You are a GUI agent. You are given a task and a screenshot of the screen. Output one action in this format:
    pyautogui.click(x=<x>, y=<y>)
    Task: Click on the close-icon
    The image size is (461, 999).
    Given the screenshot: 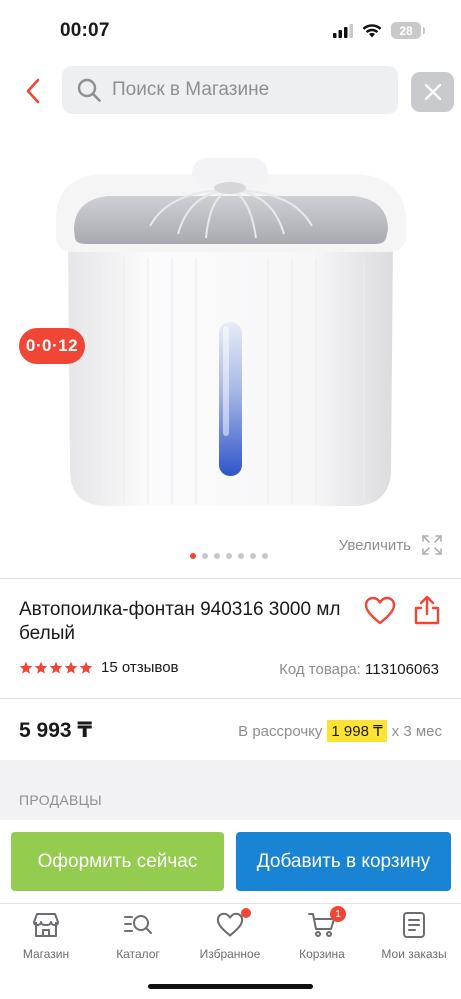 What is the action you would take?
    pyautogui.click(x=432, y=92)
    